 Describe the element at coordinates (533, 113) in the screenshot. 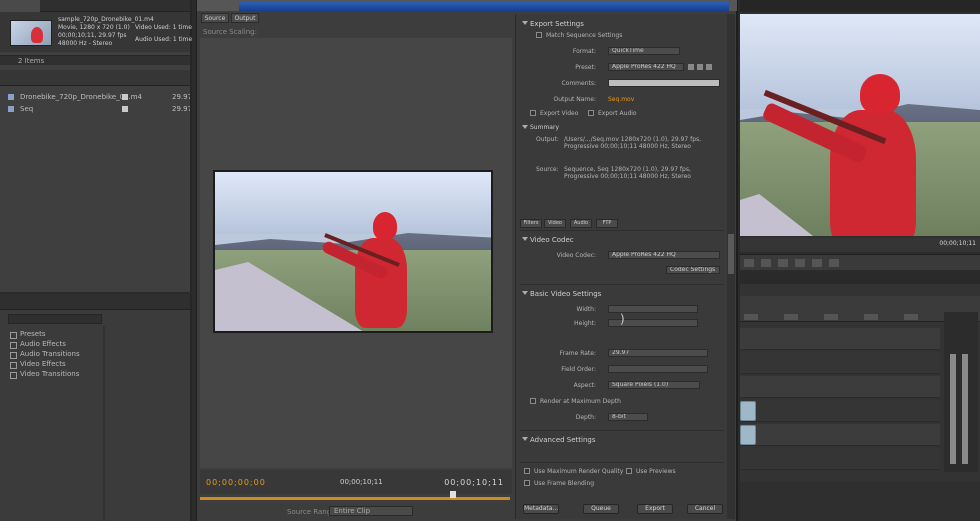

I see `export-video-checkbox` at that location.